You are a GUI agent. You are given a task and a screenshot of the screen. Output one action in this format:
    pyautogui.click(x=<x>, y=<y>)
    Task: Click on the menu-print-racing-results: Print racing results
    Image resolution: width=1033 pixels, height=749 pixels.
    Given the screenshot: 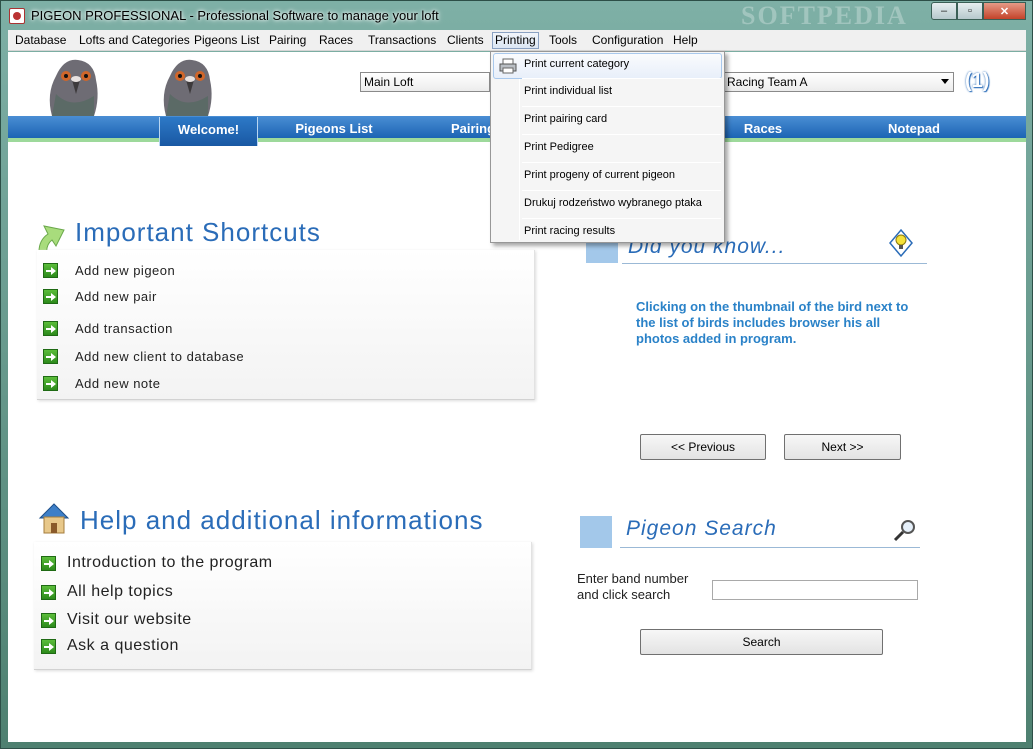 What is the action you would take?
    pyautogui.click(x=607, y=231)
    